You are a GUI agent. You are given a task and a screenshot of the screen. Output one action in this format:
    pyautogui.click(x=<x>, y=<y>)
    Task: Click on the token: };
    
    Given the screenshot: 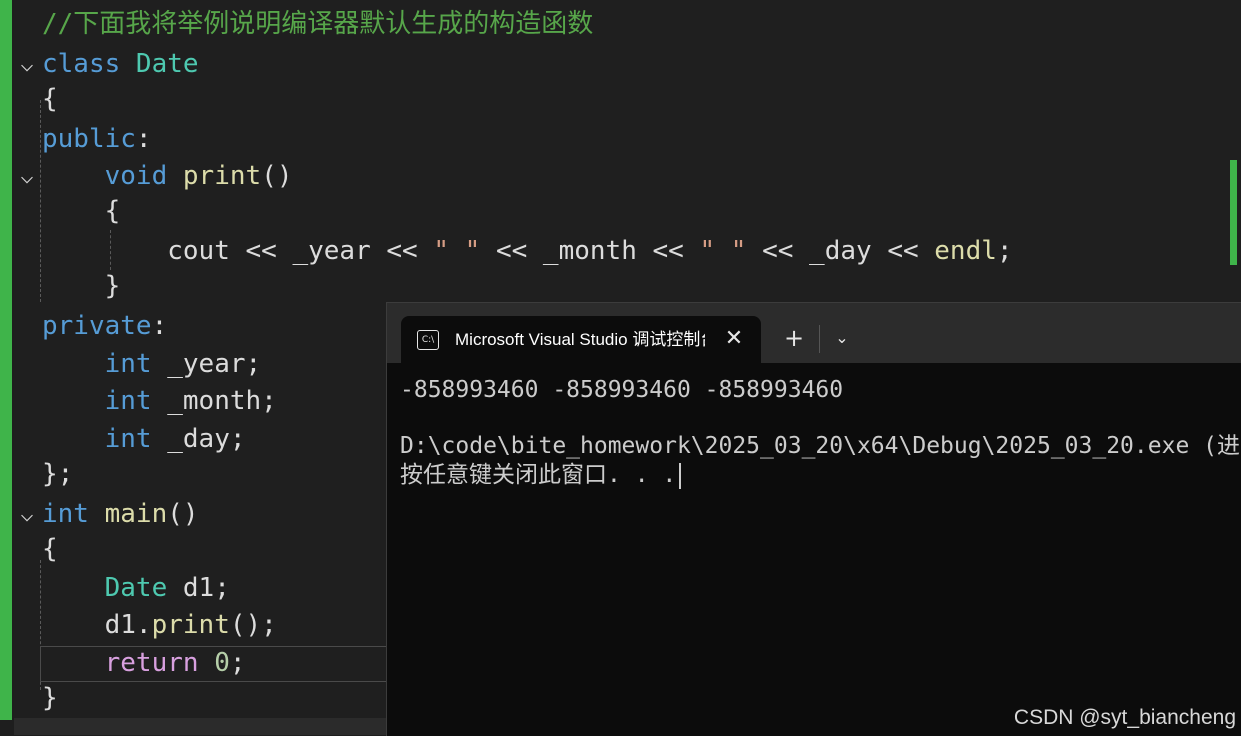 What is the action you would take?
    pyautogui.click(x=58, y=474)
    